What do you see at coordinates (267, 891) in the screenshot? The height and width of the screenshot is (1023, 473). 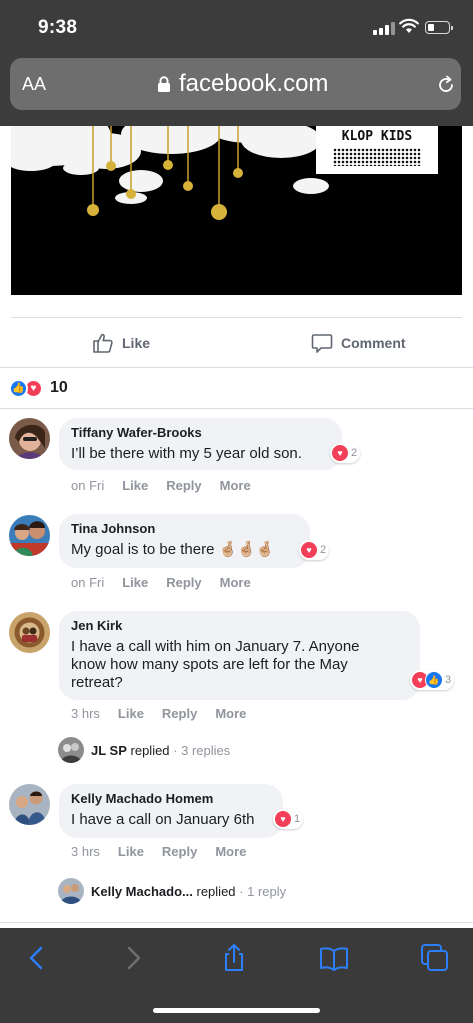 I see `reply-count: 1 reply` at bounding box center [267, 891].